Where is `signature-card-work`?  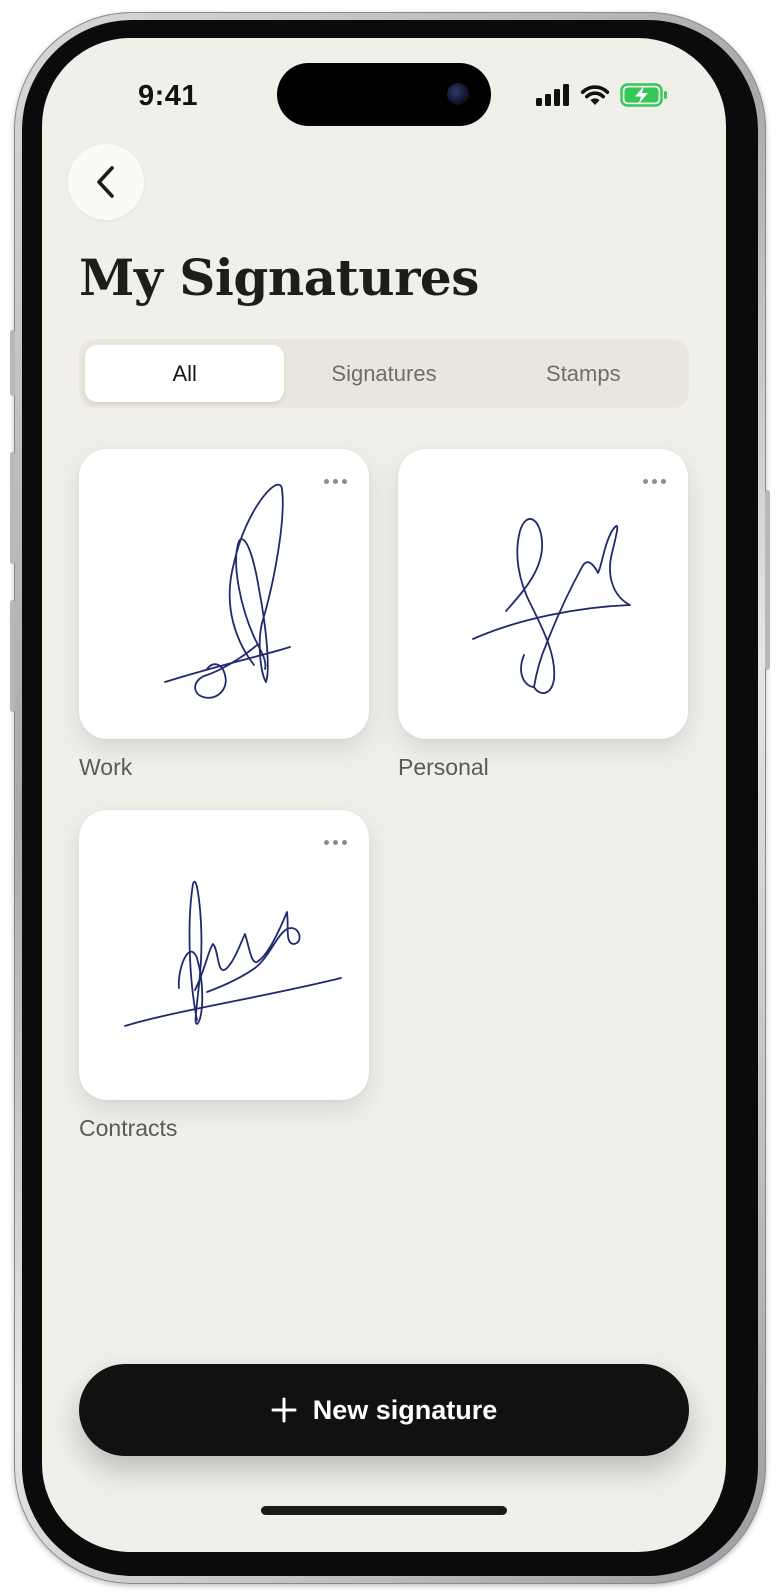 signature-card-work is located at coordinates (224, 594).